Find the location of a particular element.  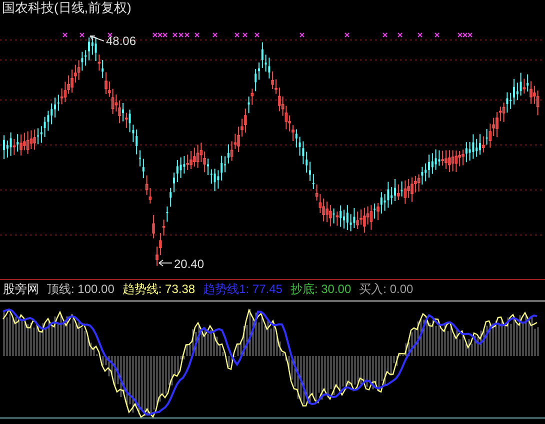

chart-title: 国农科技(日线,前复权) is located at coordinates (67, 8).